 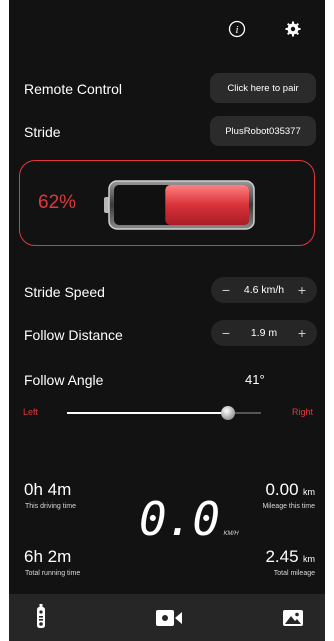 What do you see at coordinates (48, 489) in the screenshot?
I see `driving-time-value: 0h 4m` at bounding box center [48, 489].